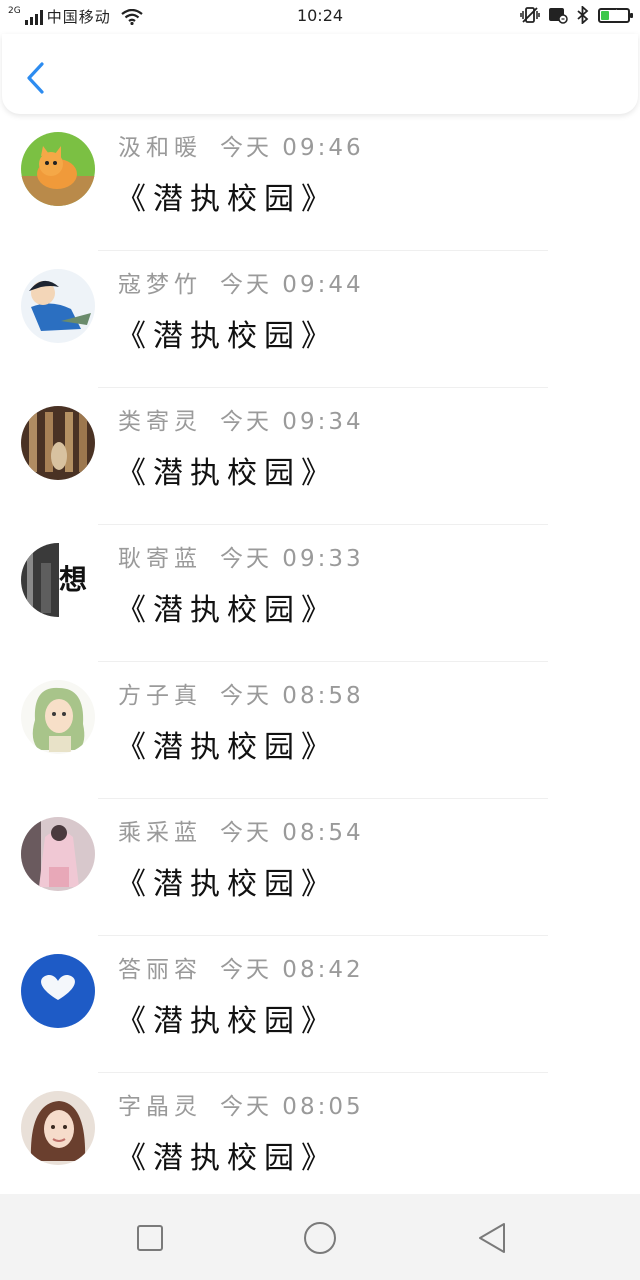 Image resolution: width=640 pixels, height=1280 pixels. Describe the element at coordinates (292, 559) in the screenshot. I see `message-time: 今天 09:33` at that location.